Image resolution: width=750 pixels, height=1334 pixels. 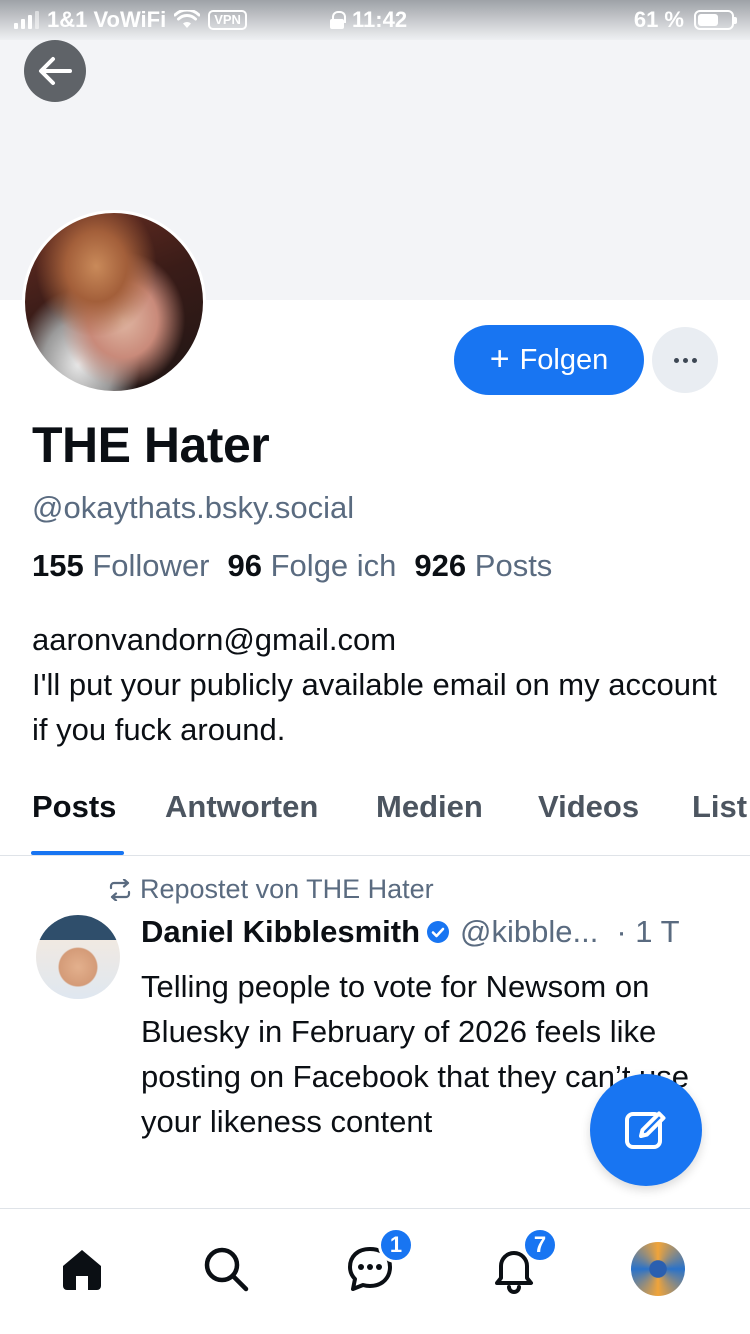 I want to click on search-icon, so click(x=226, y=1269).